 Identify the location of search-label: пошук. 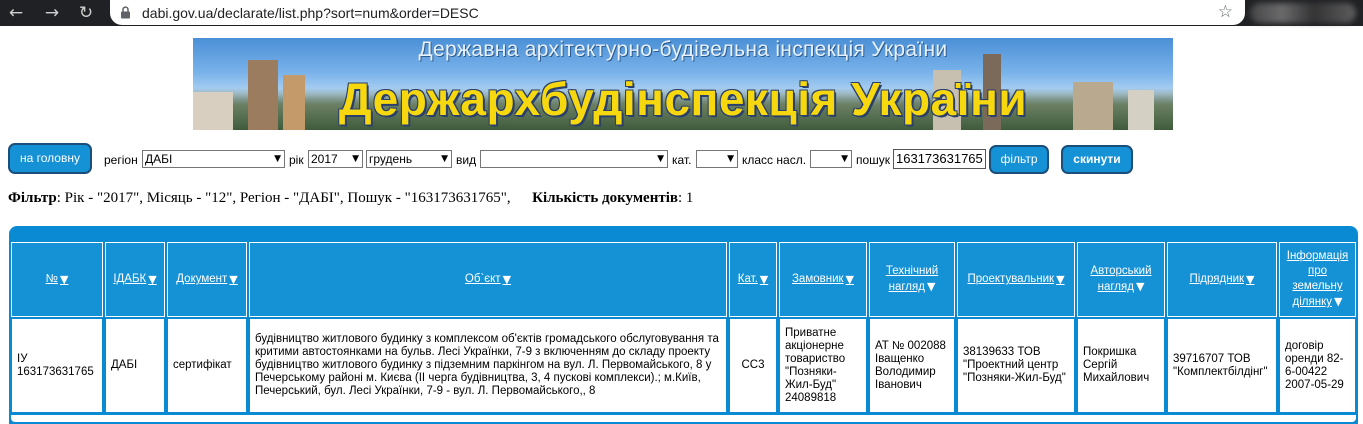
(873, 160).